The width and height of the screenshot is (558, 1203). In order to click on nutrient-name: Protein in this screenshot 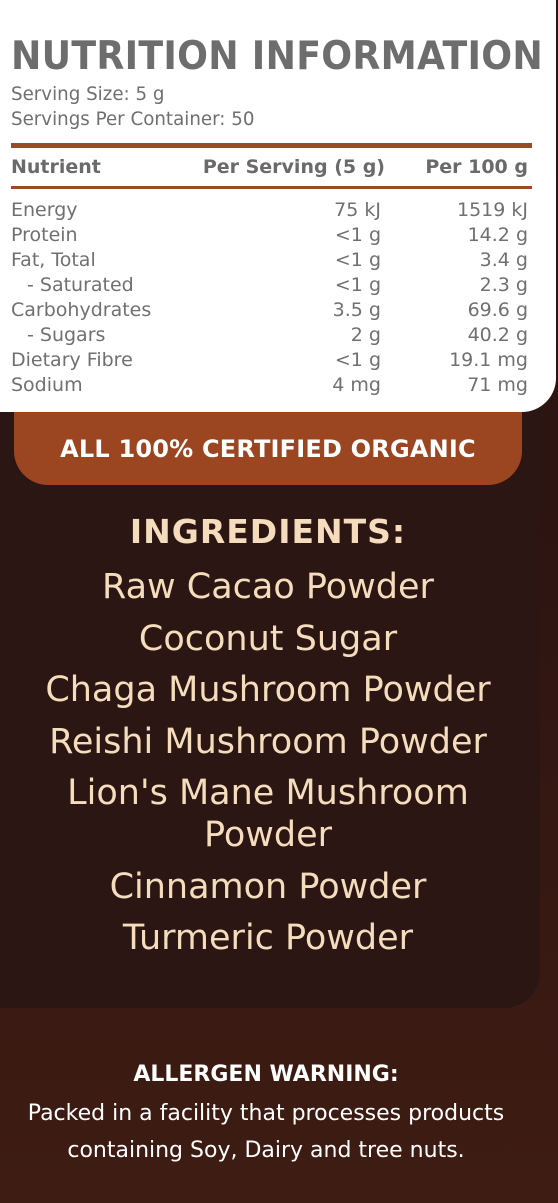, I will do `click(44, 235)`.